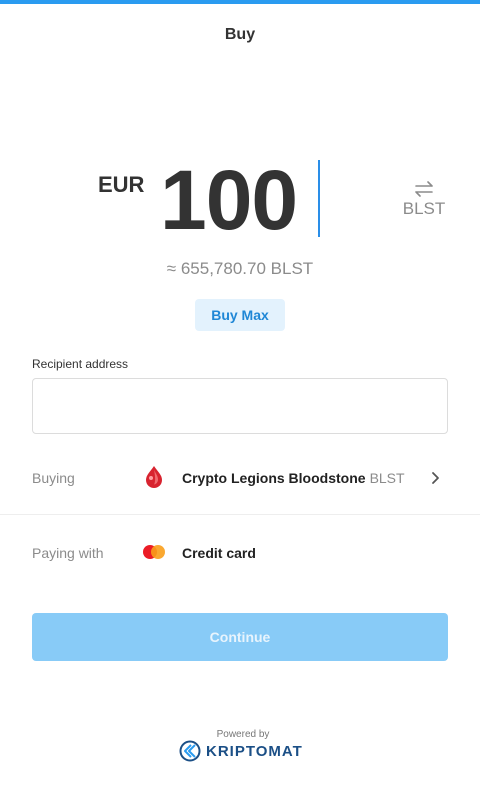 This screenshot has height=793, width=480. Describe the element at coordinates (240, 268) in the screenshot. I see `converted-amount: ≈ 655,780.70 BLST` at that location.